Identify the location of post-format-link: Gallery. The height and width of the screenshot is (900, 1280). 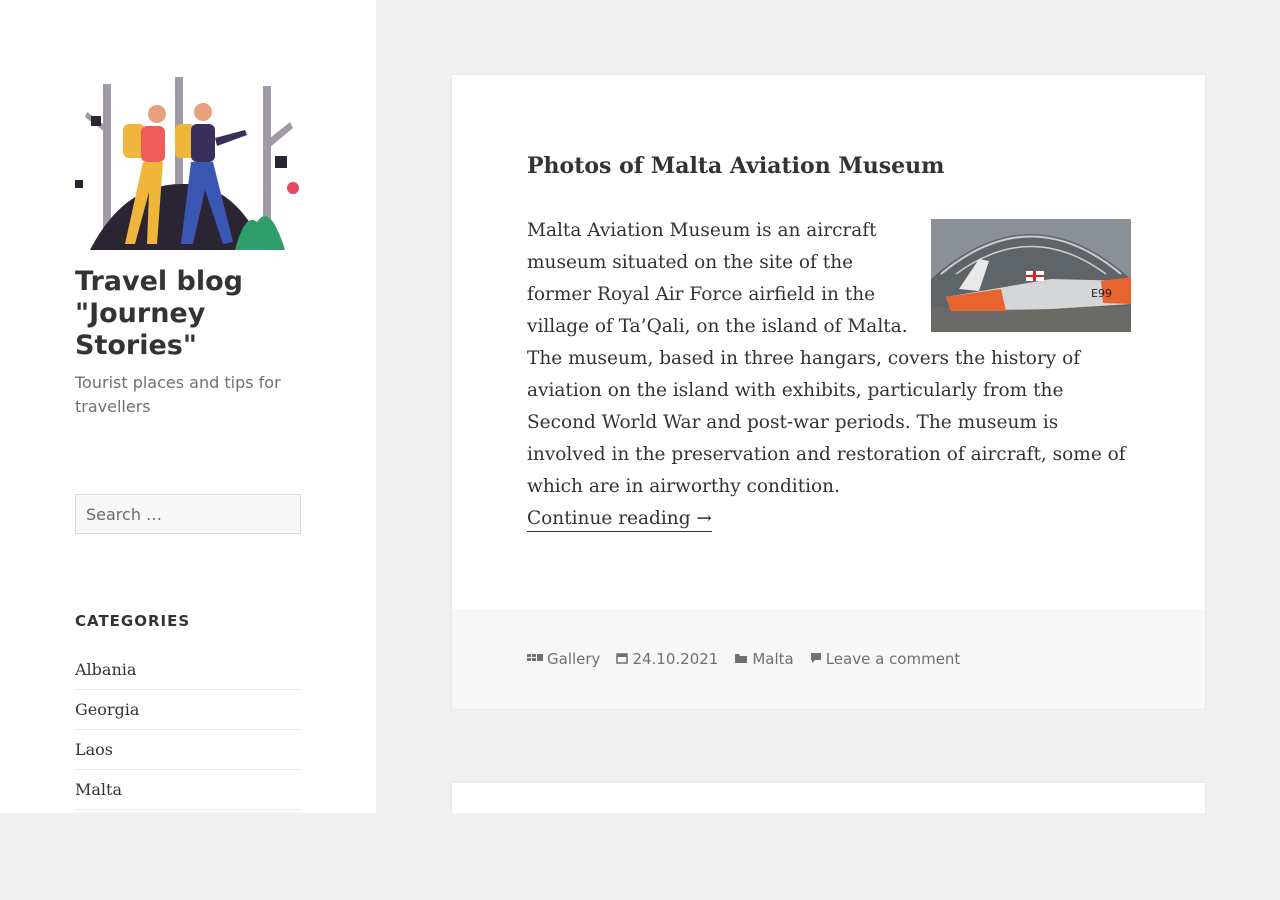
(573, 659).